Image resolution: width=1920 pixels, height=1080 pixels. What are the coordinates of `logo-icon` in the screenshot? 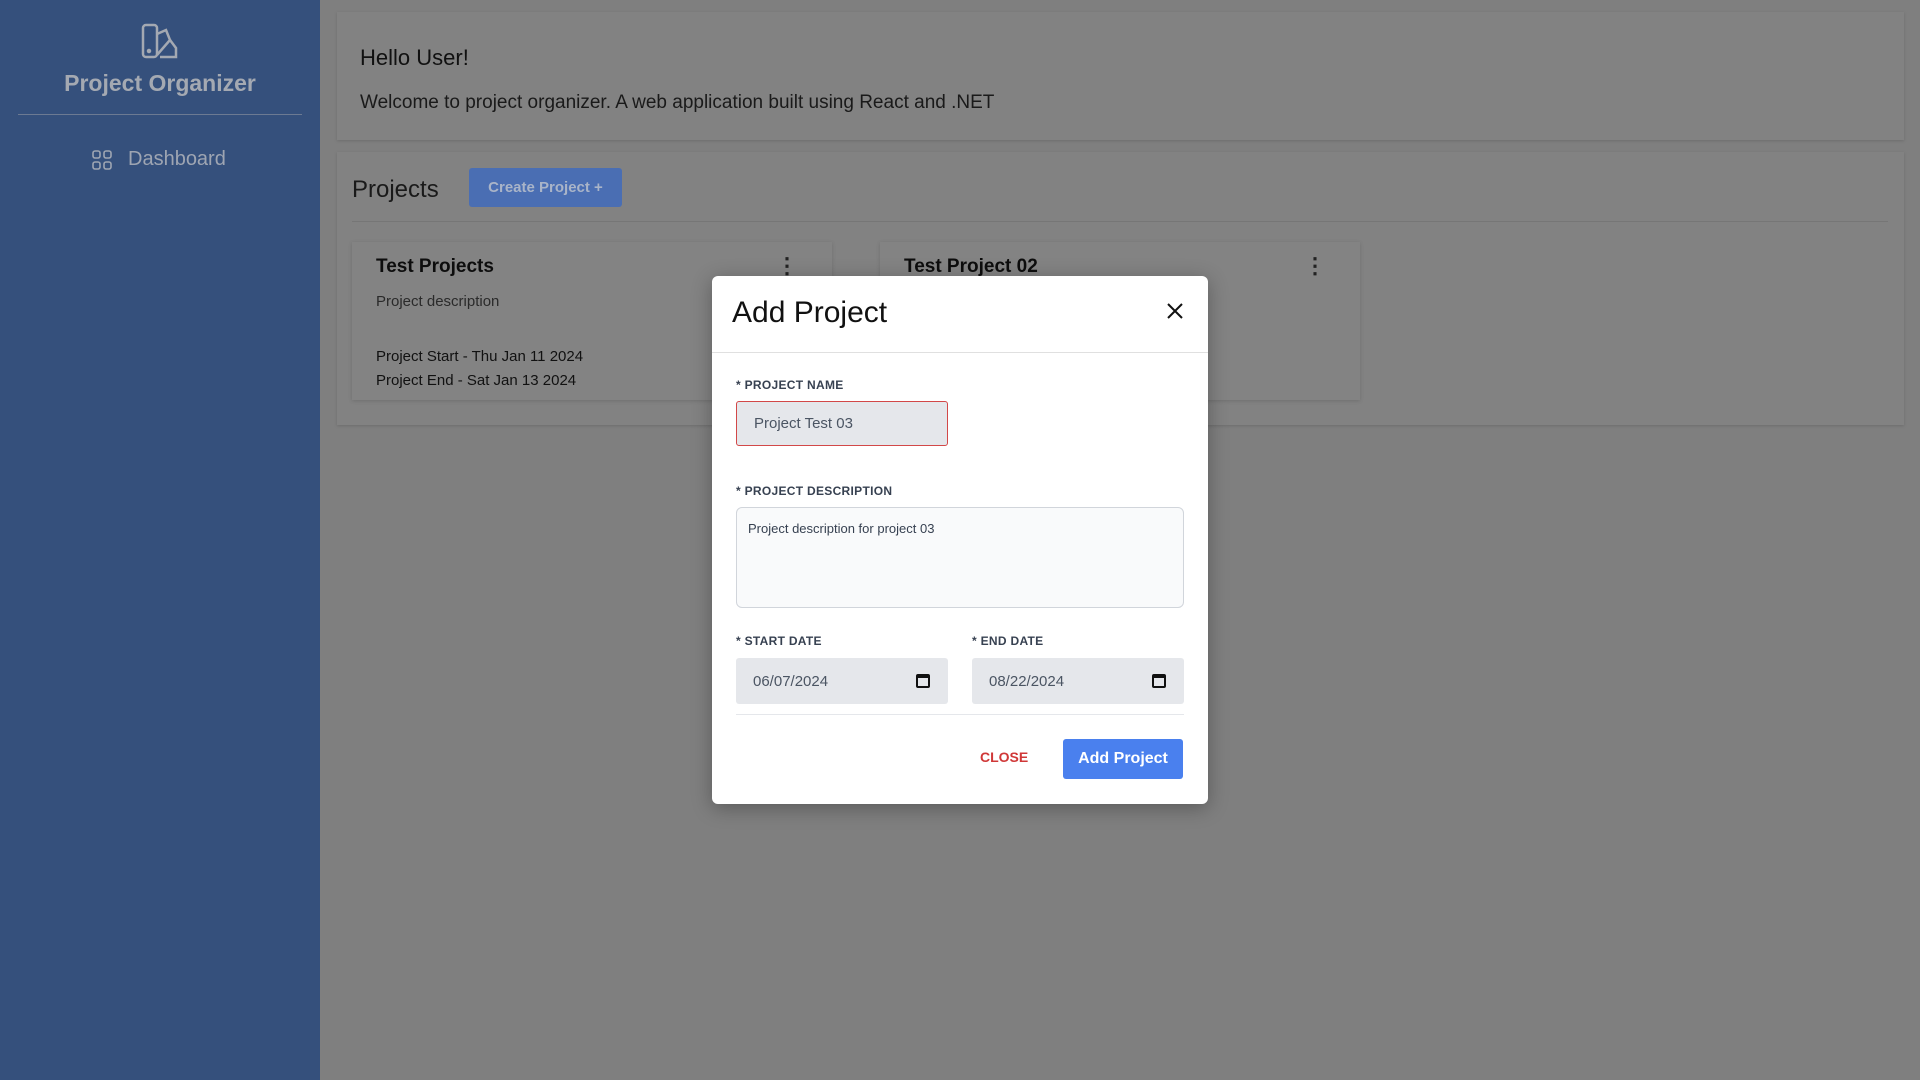 It's located at (159, 41).